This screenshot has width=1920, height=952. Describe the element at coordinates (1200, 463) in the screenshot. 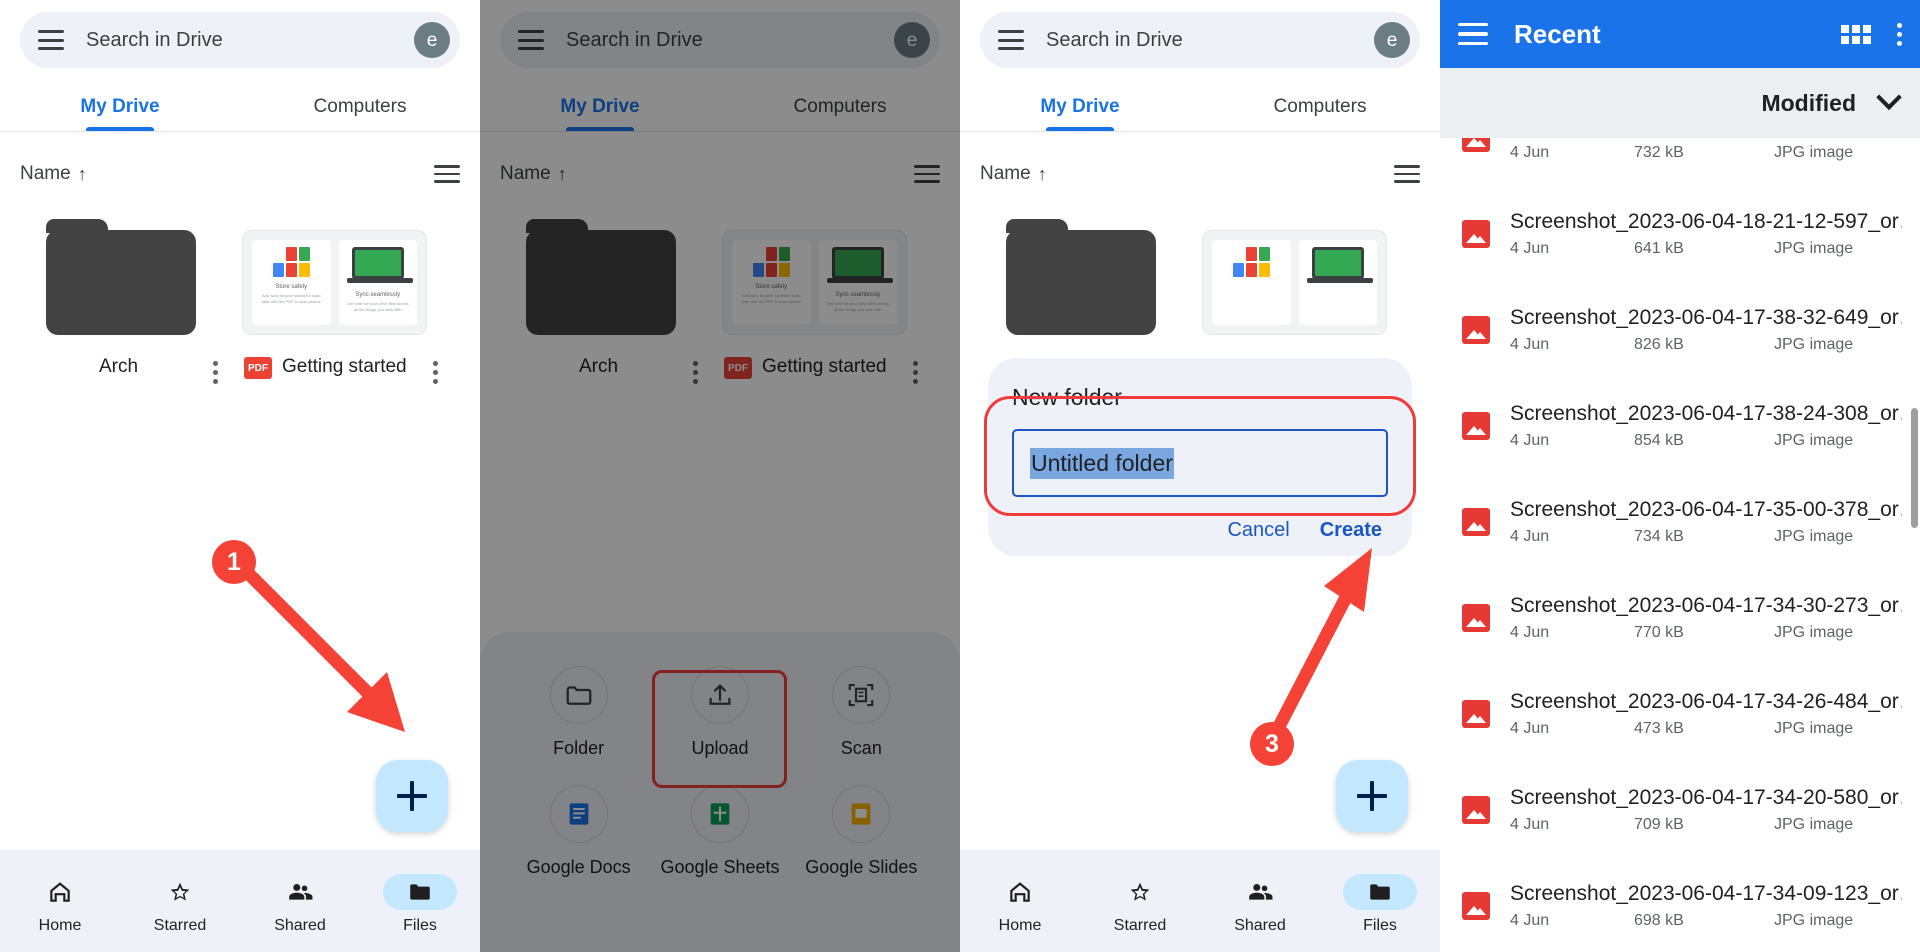

I see `folder-name-input: Untitled folder` at that location.